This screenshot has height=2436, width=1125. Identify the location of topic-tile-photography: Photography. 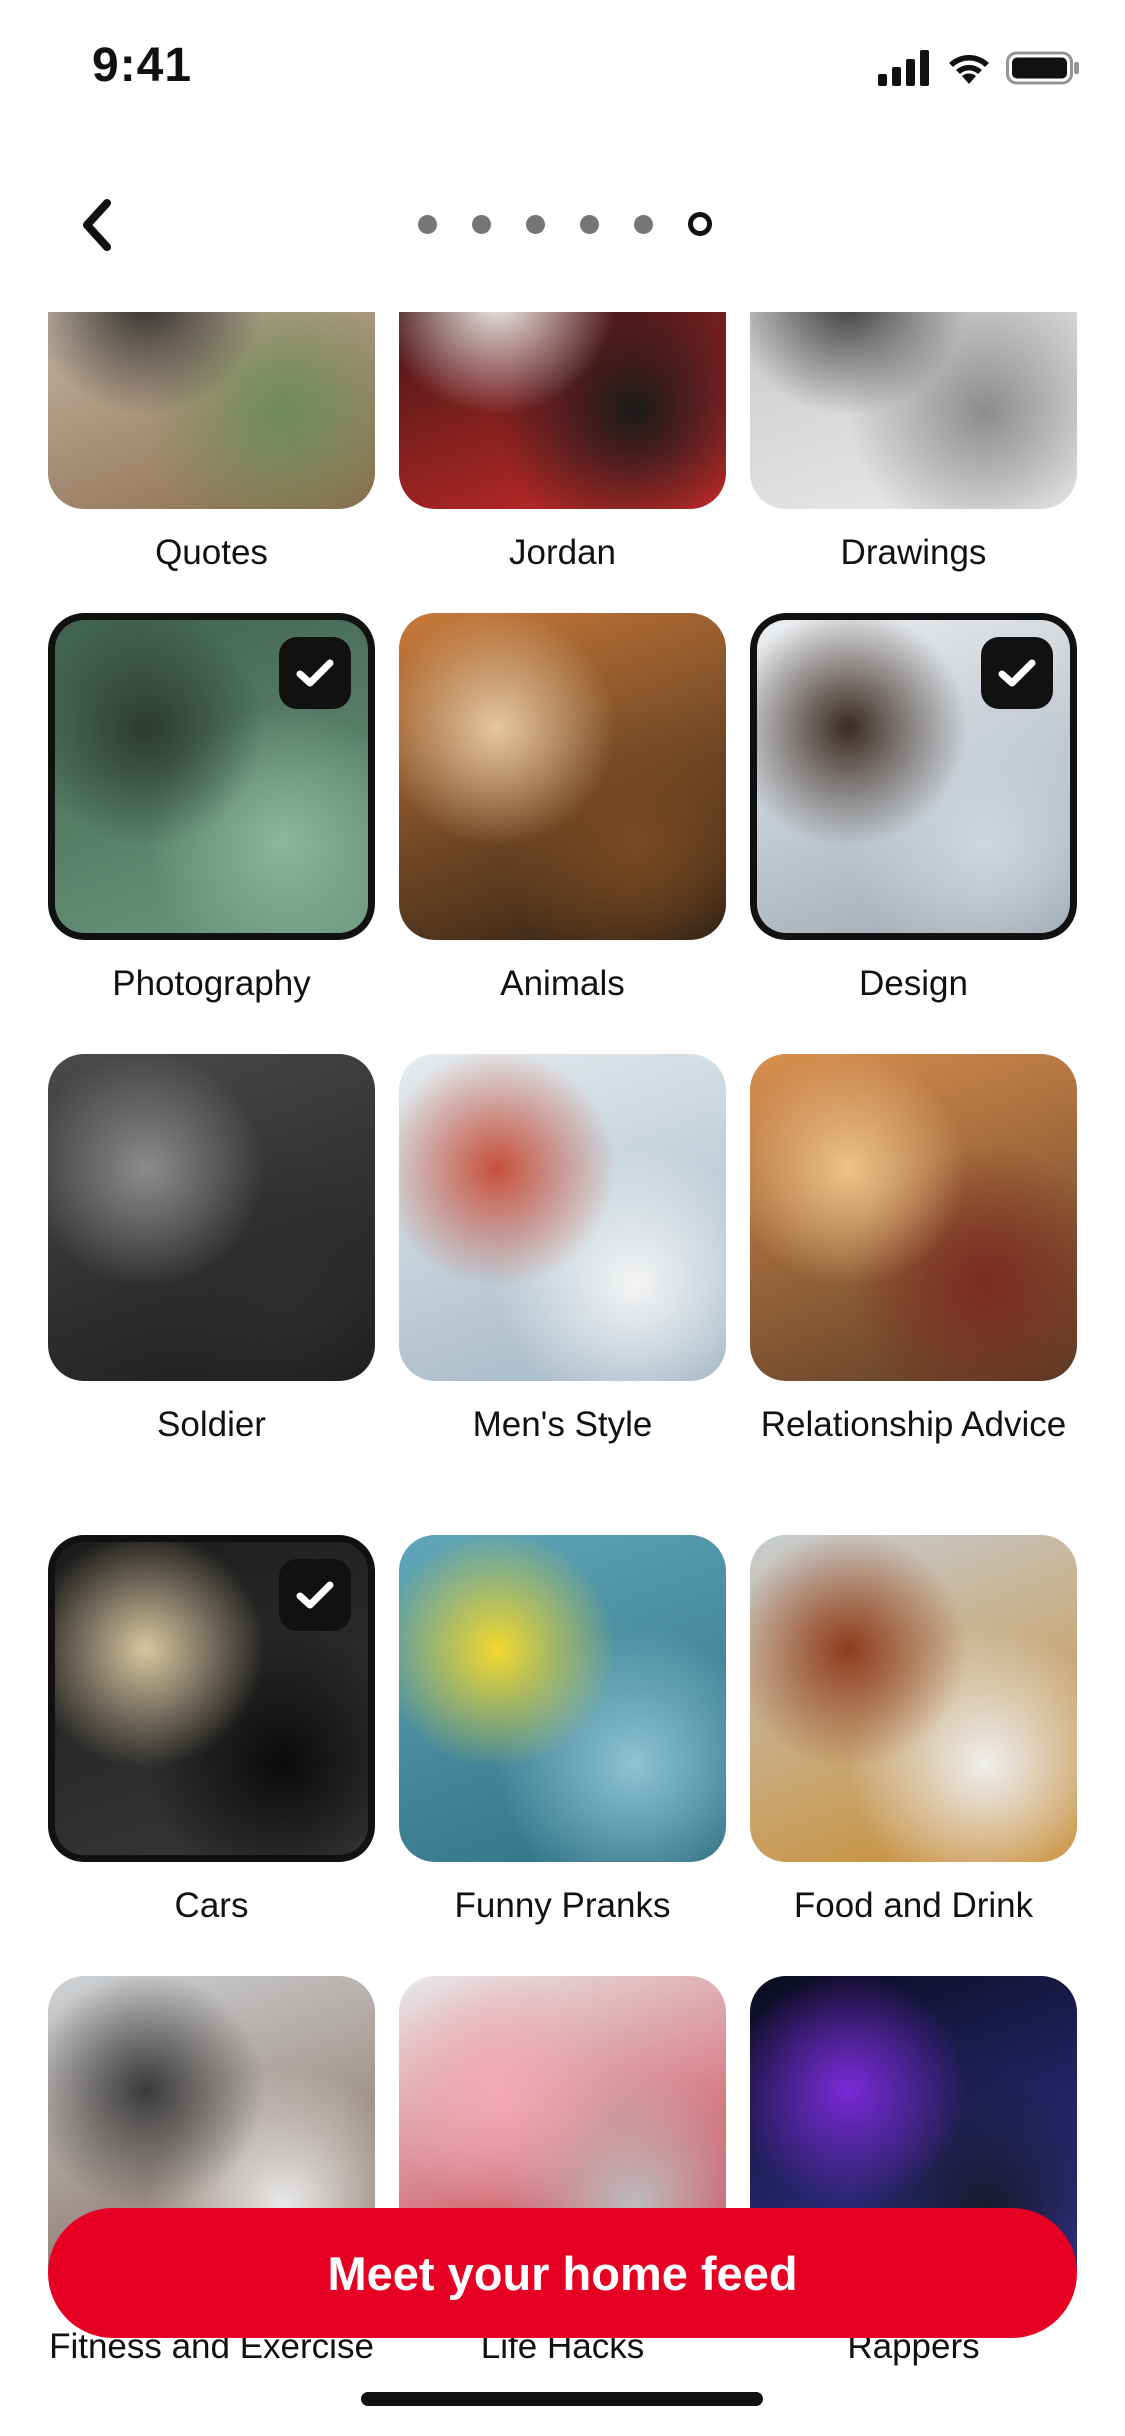
(211, 853).